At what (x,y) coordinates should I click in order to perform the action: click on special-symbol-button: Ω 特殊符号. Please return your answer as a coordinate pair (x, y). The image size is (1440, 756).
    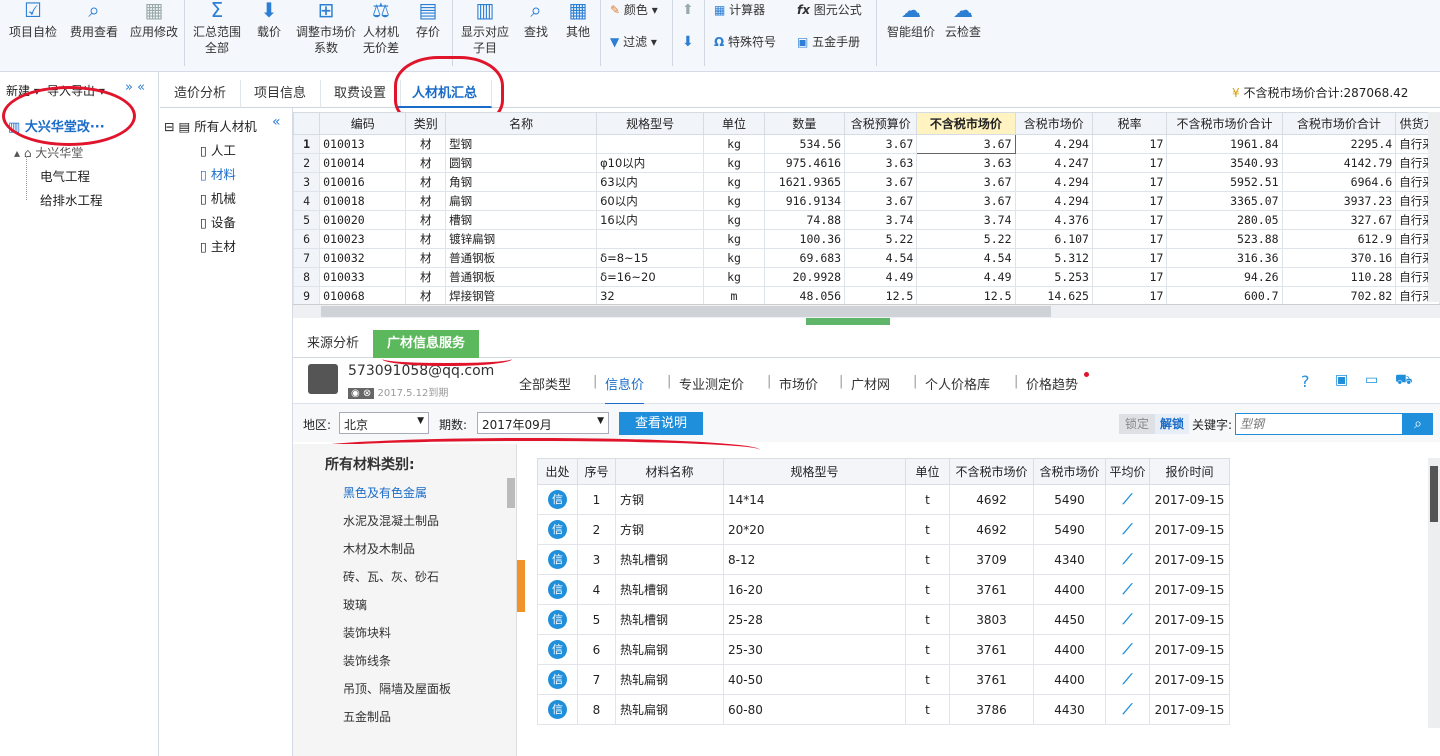
    Looking at the image, I should click on (745, 42).